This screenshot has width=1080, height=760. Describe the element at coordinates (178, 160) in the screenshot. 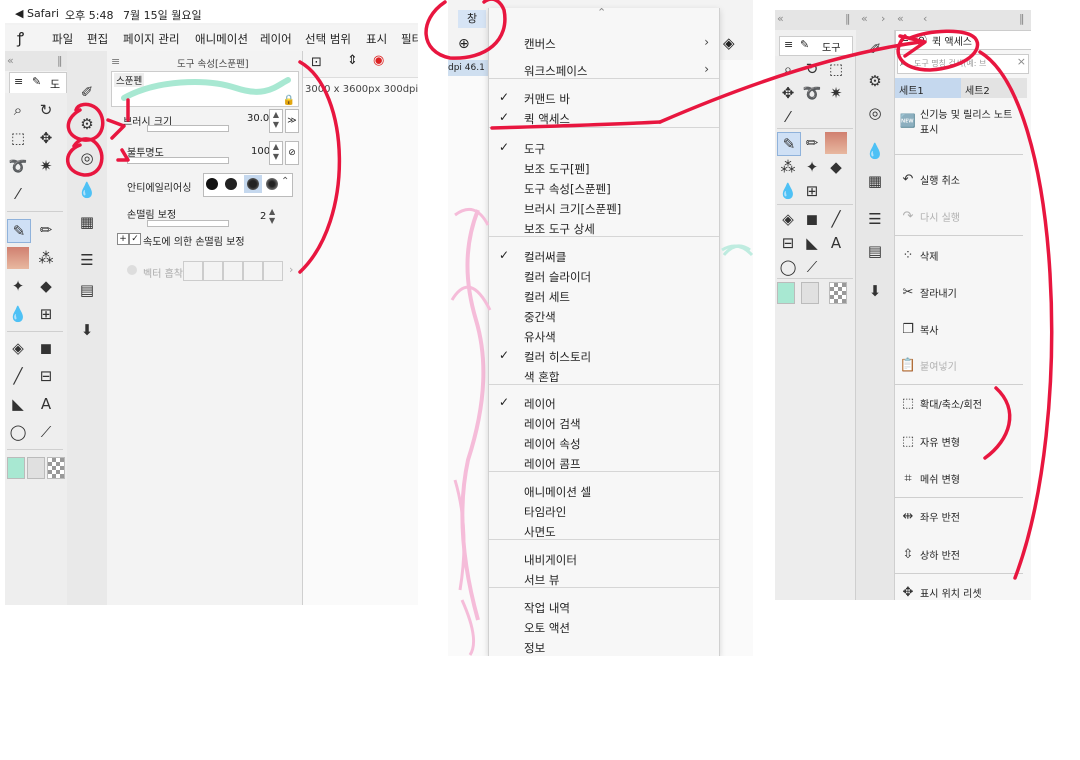

I see `opacity-slider` at that location.